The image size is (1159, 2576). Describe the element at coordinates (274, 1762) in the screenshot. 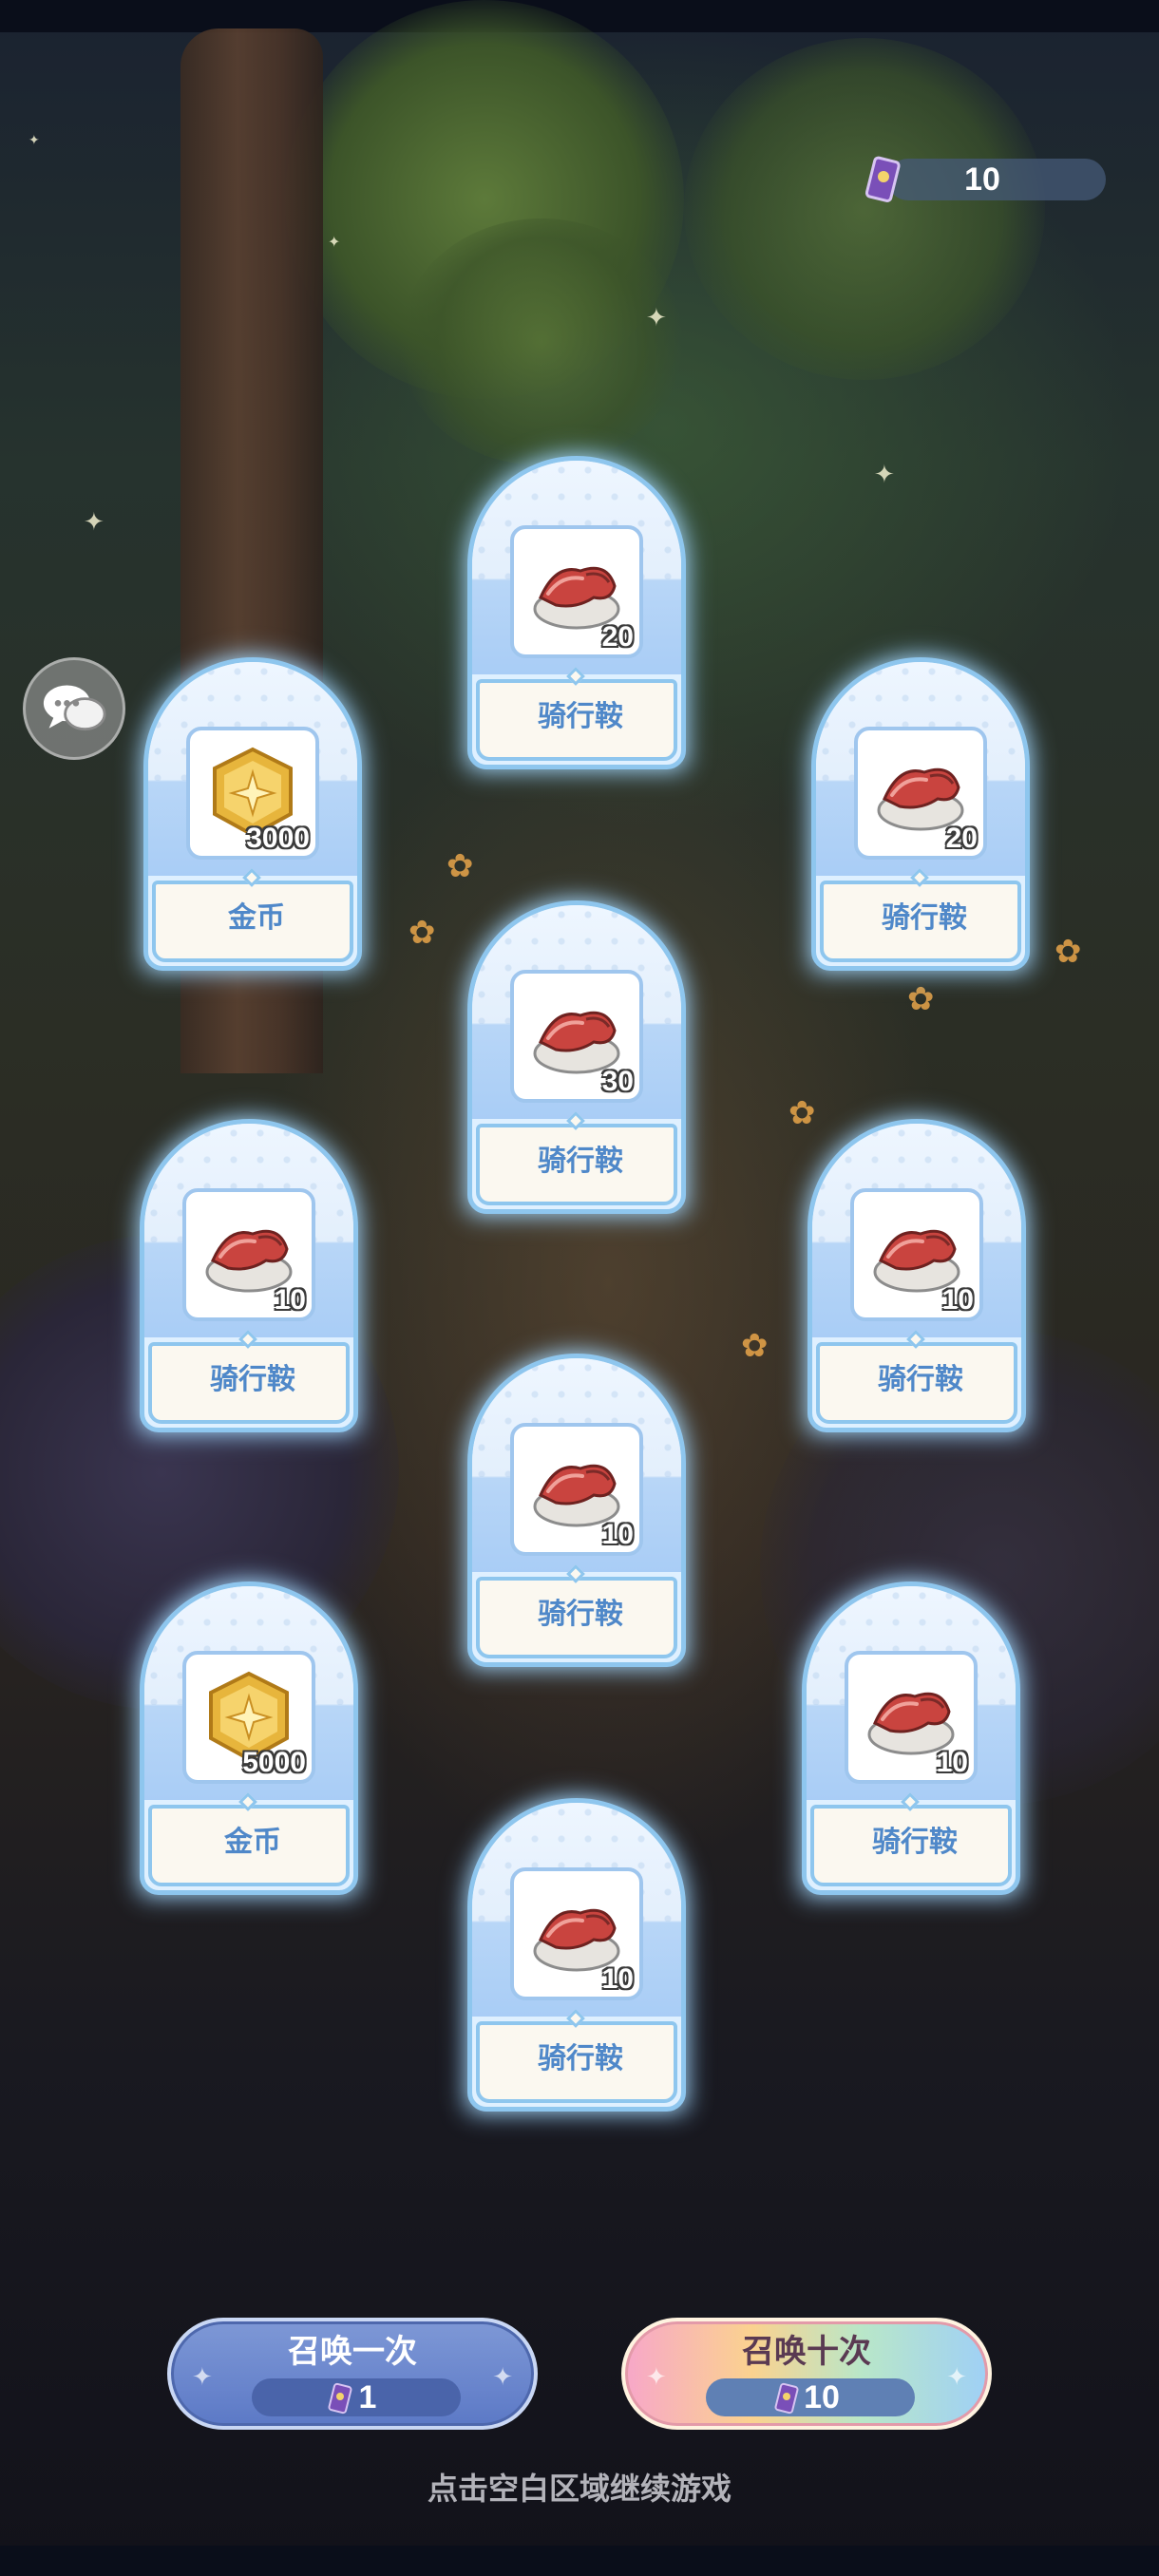

I see `item-quantity: 5000` at that location.